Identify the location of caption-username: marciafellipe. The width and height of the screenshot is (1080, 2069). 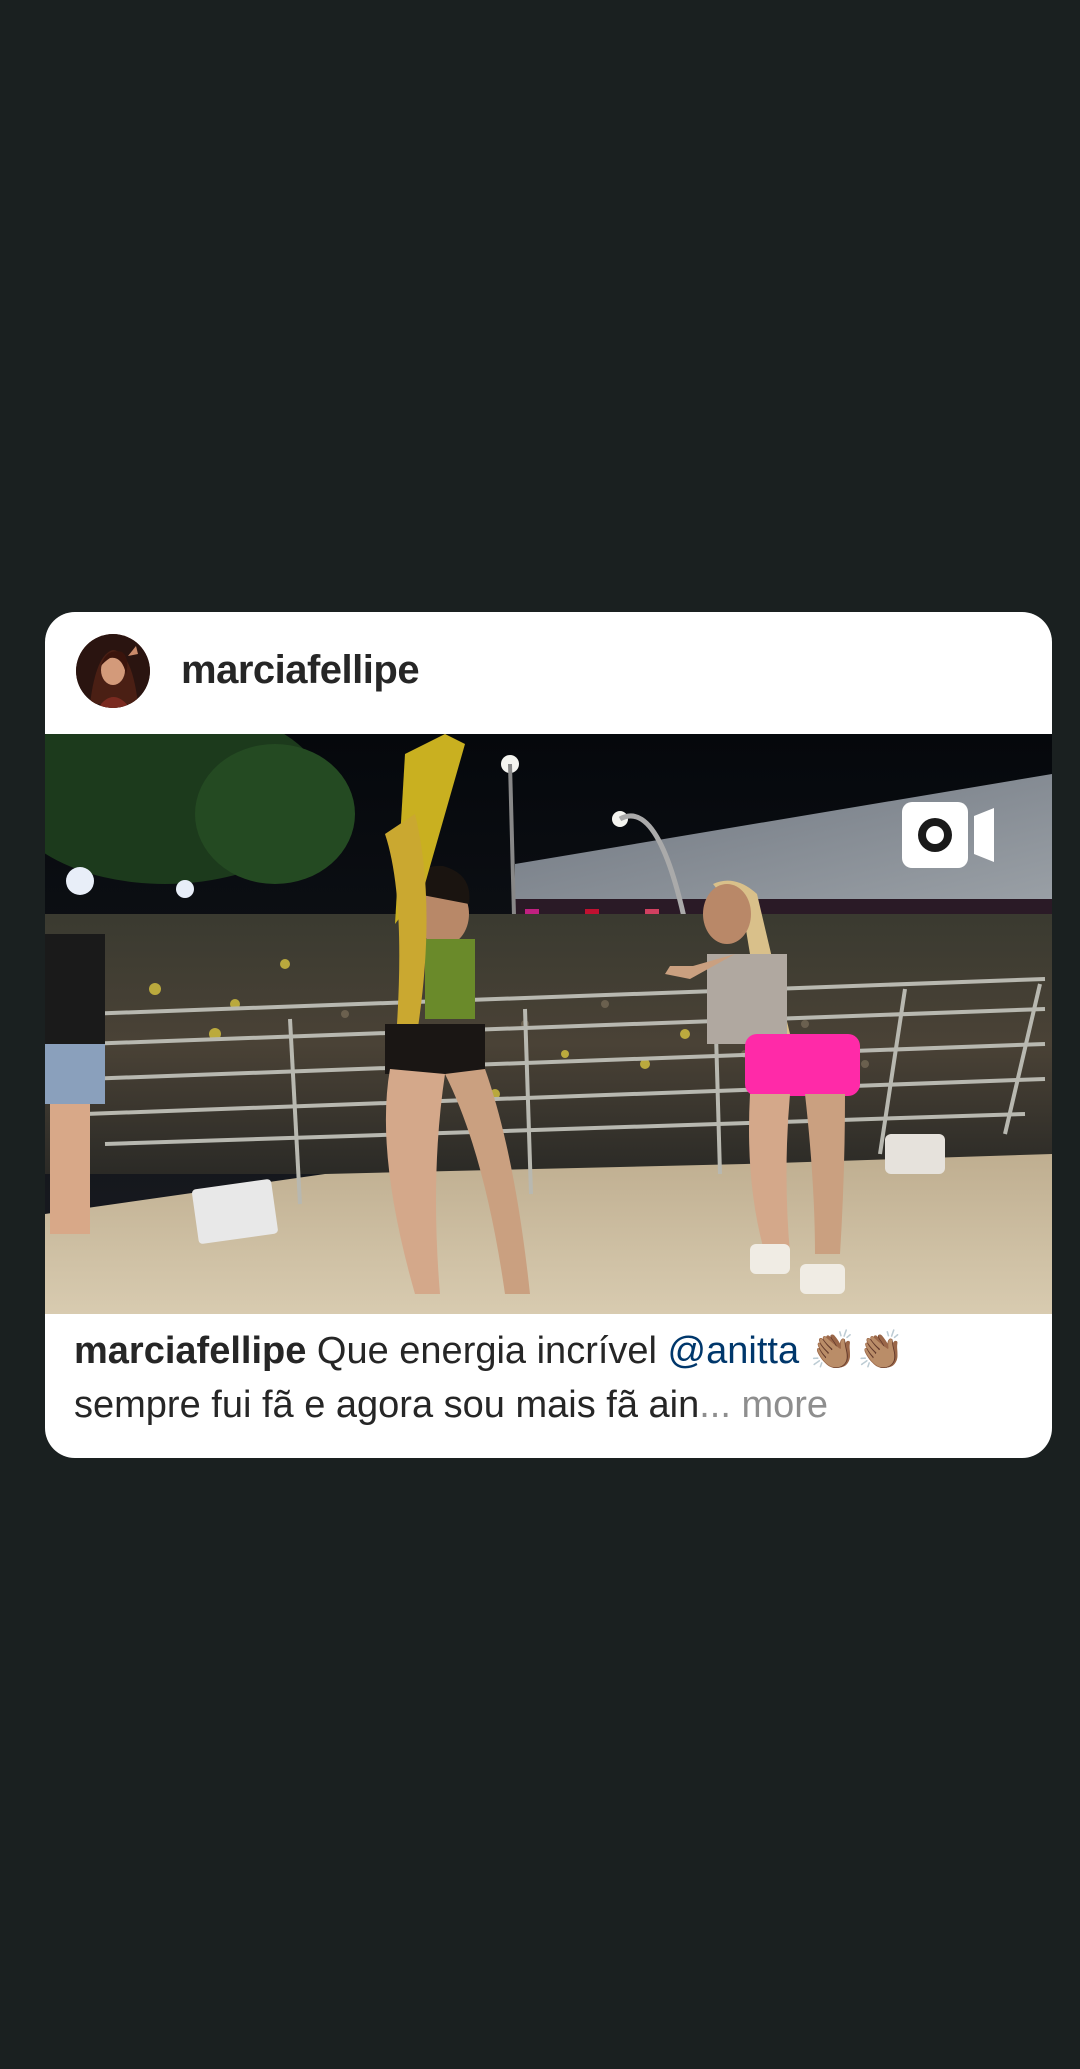
(190, 1351).